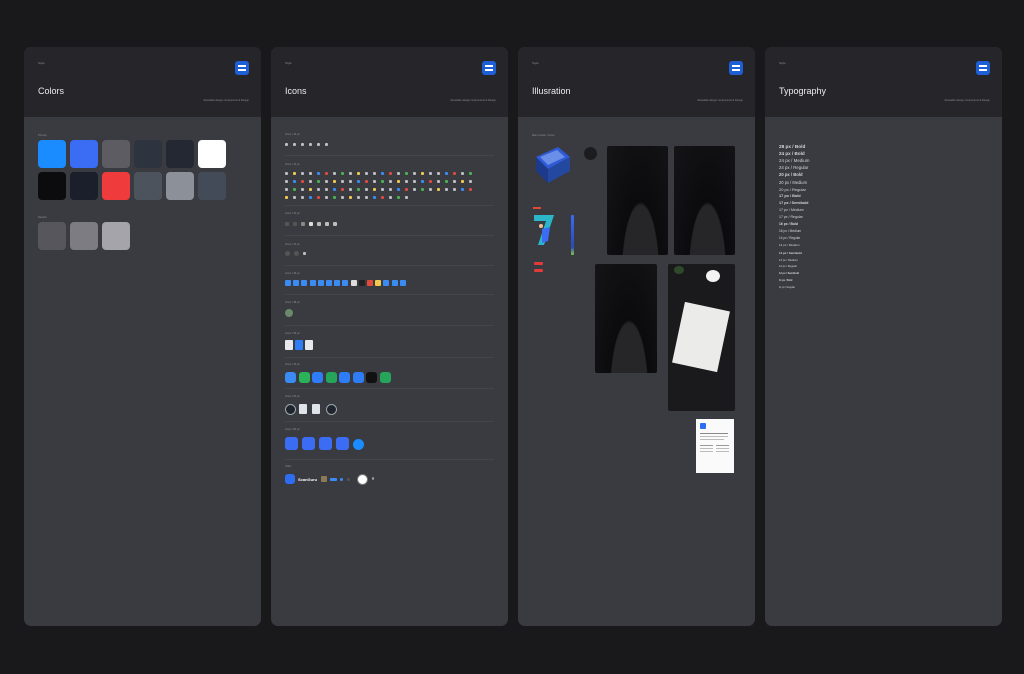 The width and height of the screenshot is (1024, 674). Describe the element at coordinates (292, 134) in the screenshot. I see `icons-section-label: Icons / 16 px` at that location.